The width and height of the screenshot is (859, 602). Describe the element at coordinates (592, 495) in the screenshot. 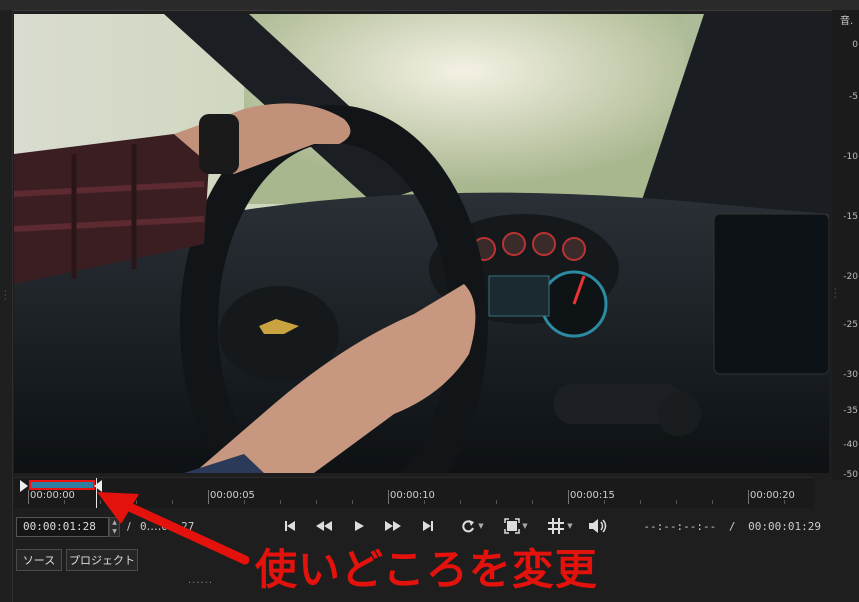

I see `ruler-label: 00:00:15` at that location.